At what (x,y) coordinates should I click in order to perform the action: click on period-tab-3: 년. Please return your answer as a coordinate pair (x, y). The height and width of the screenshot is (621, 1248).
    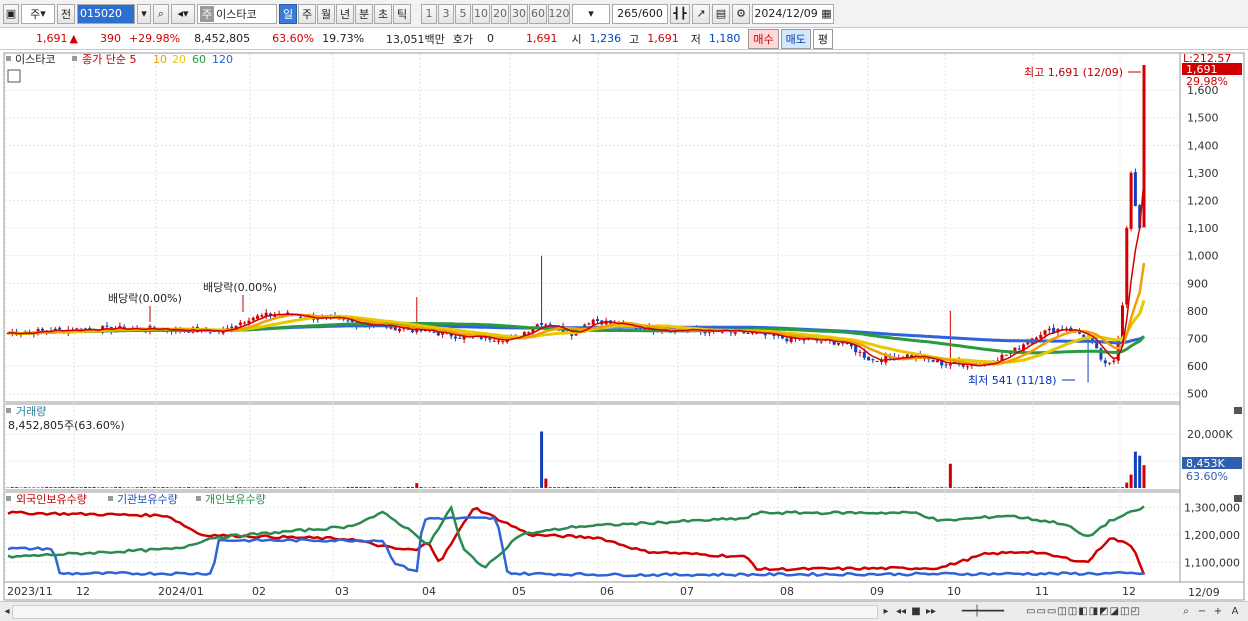
    Looking at the image, I should click on (345, 13).